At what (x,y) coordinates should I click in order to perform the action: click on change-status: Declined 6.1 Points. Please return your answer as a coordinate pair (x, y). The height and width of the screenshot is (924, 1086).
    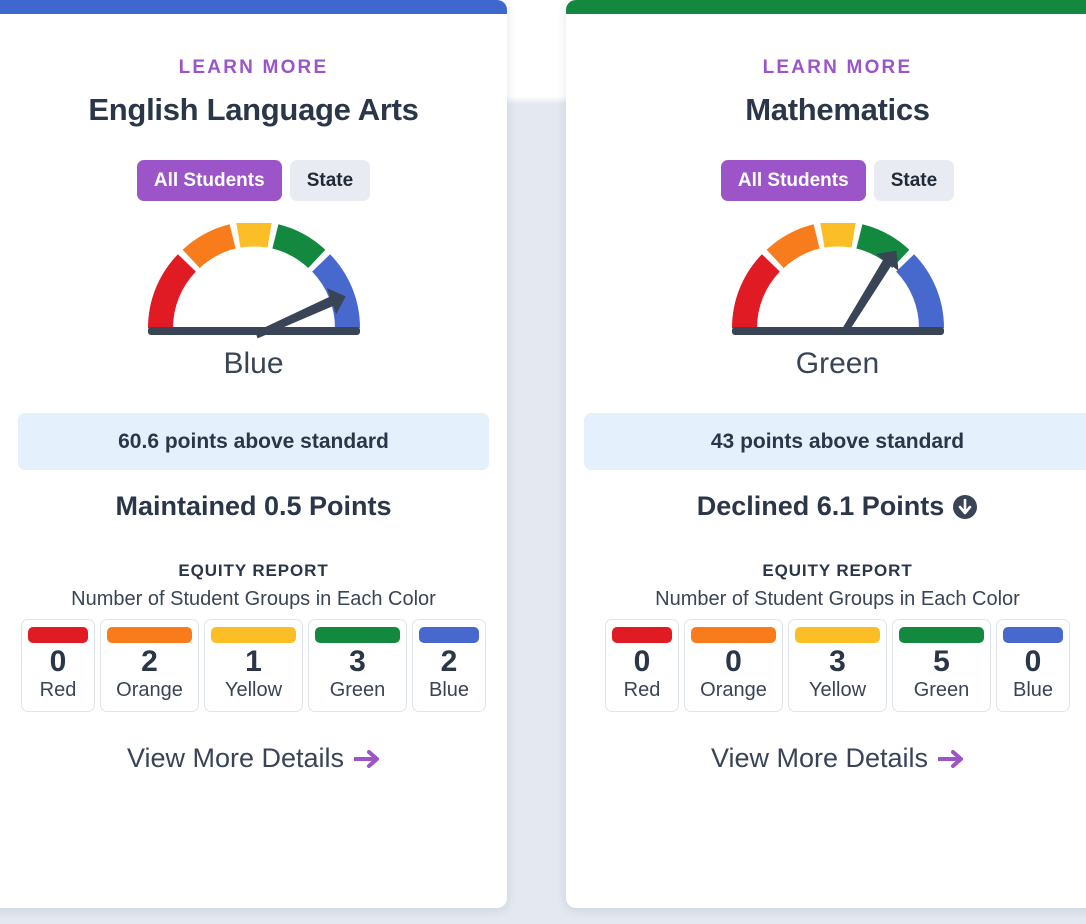
    Looking at the image, I should click on (835, 506).